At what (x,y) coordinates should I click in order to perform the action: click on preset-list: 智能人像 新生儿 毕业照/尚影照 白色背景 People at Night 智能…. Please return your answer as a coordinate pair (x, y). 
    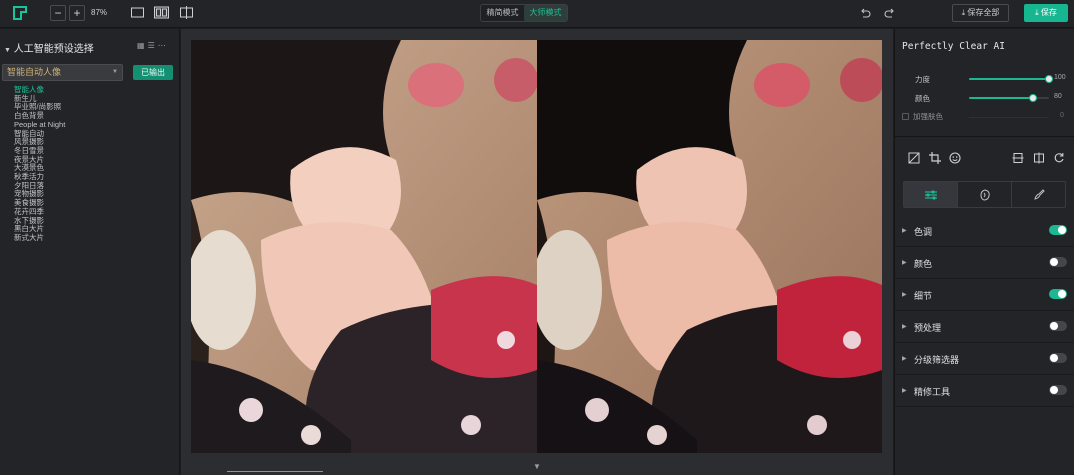
    Looking at the image, I should click on (39, 164).